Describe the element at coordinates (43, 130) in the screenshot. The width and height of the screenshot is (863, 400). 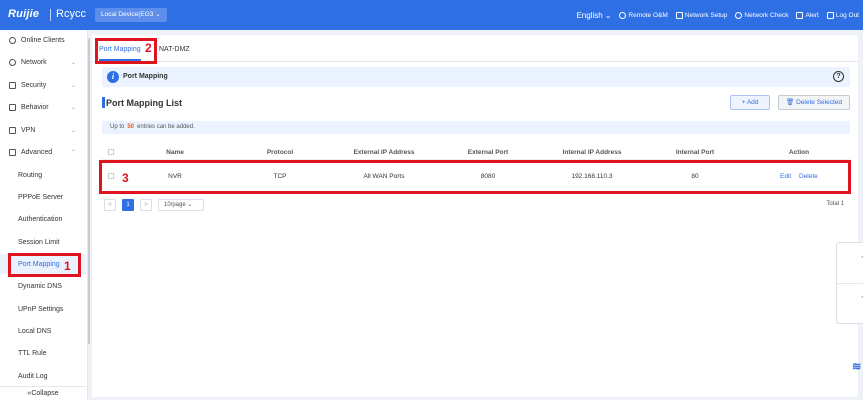
I see `sidebar-item-vpn: VPN ⌄` at that location.